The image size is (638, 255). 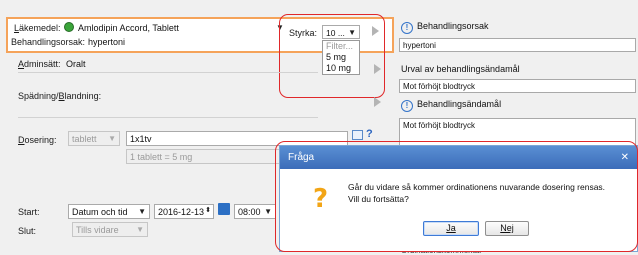 I want to click on purpose-selection-field: Mot förhöjt blodtryck, so click(x=517, y=86).